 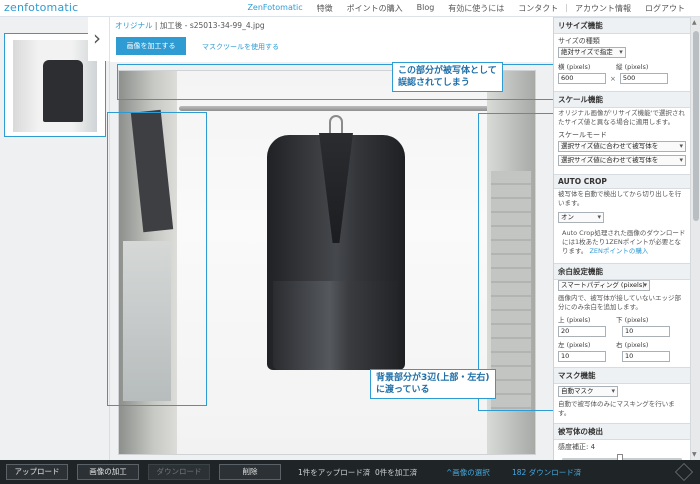 I want to click on autocrop-section-header: AUTO CROP, so click(x=622, y=181).